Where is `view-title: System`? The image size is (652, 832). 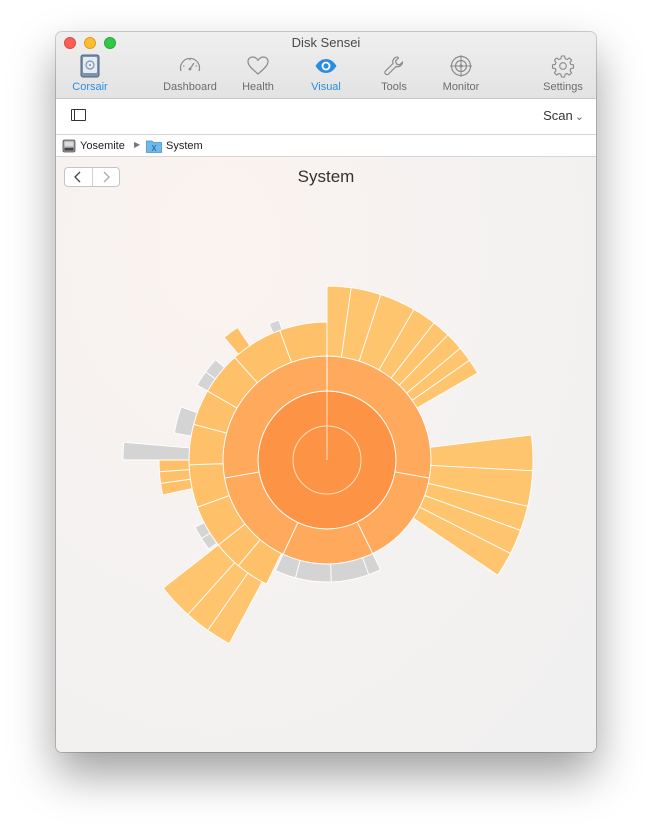 view-title: System is located at coordinates (326, 176).